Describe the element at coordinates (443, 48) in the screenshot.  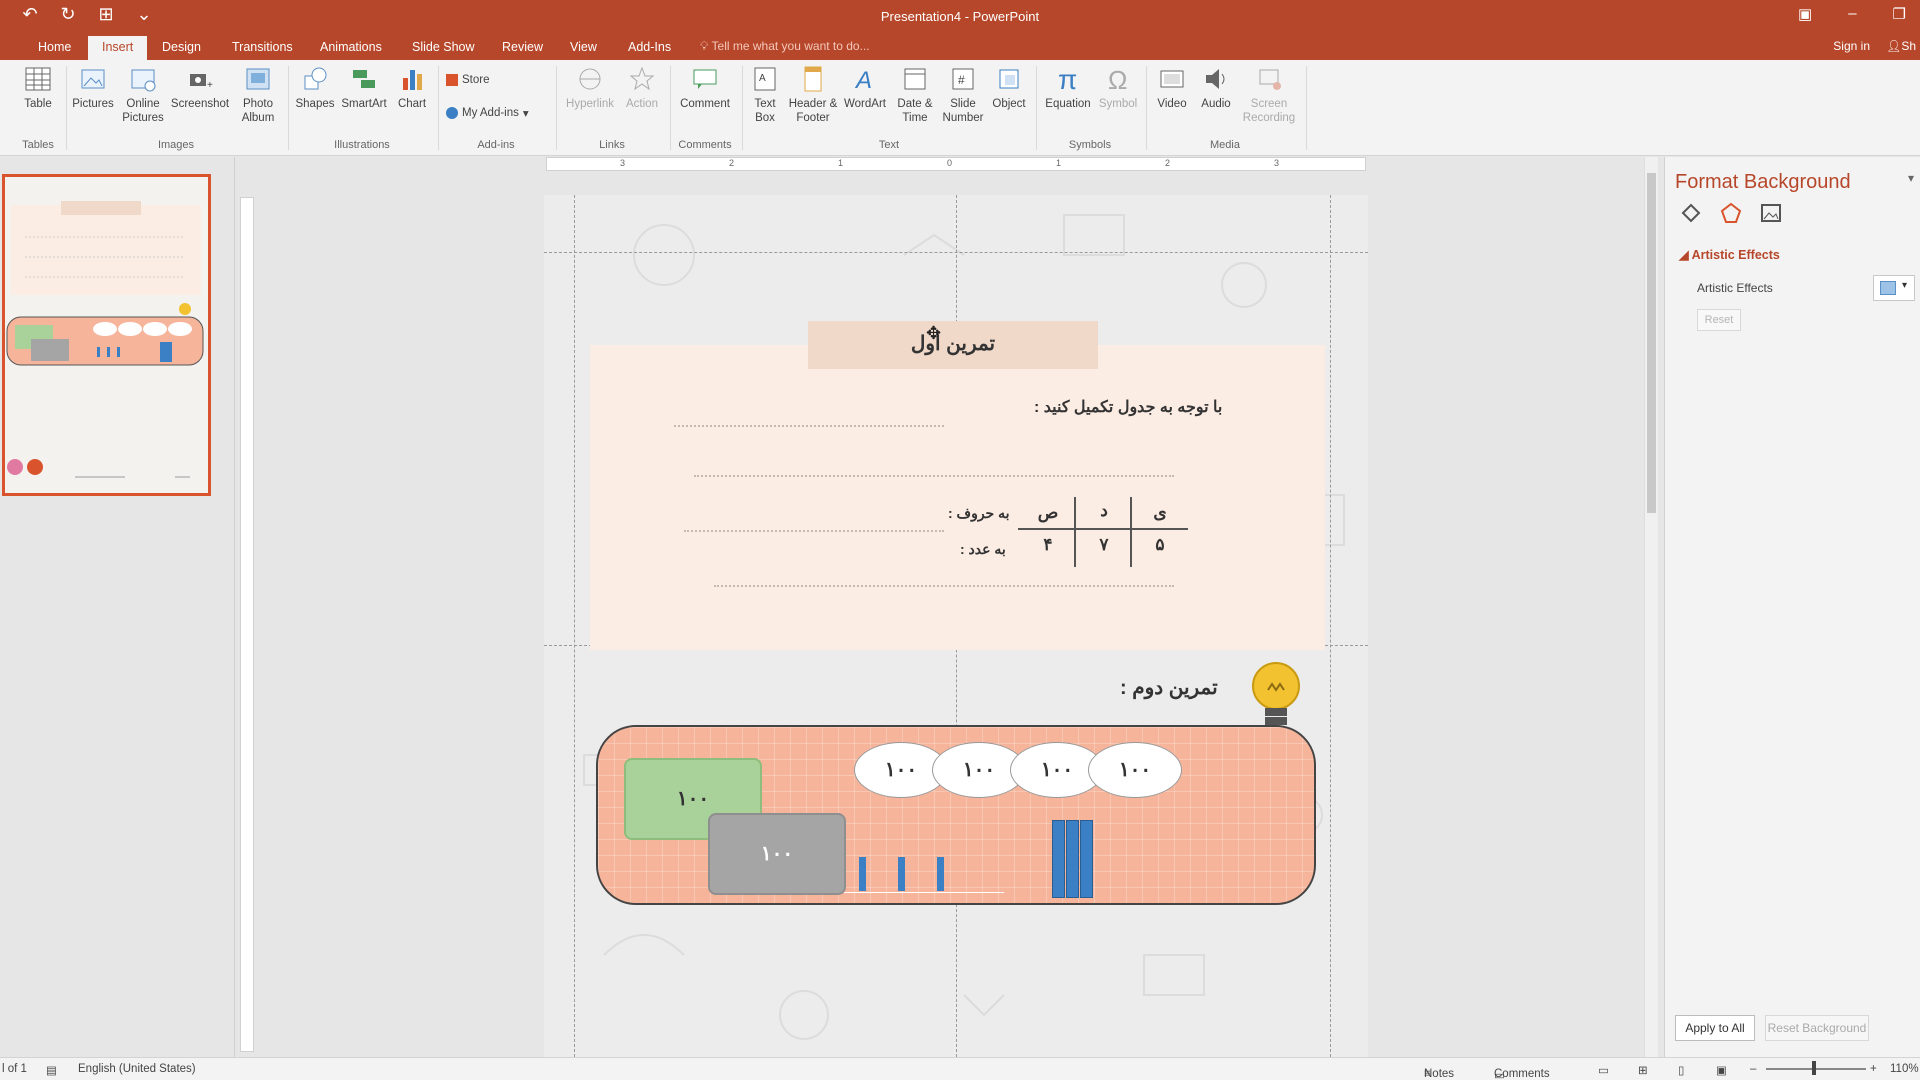
I see `tab-slide-show: Slide Show` at that location.